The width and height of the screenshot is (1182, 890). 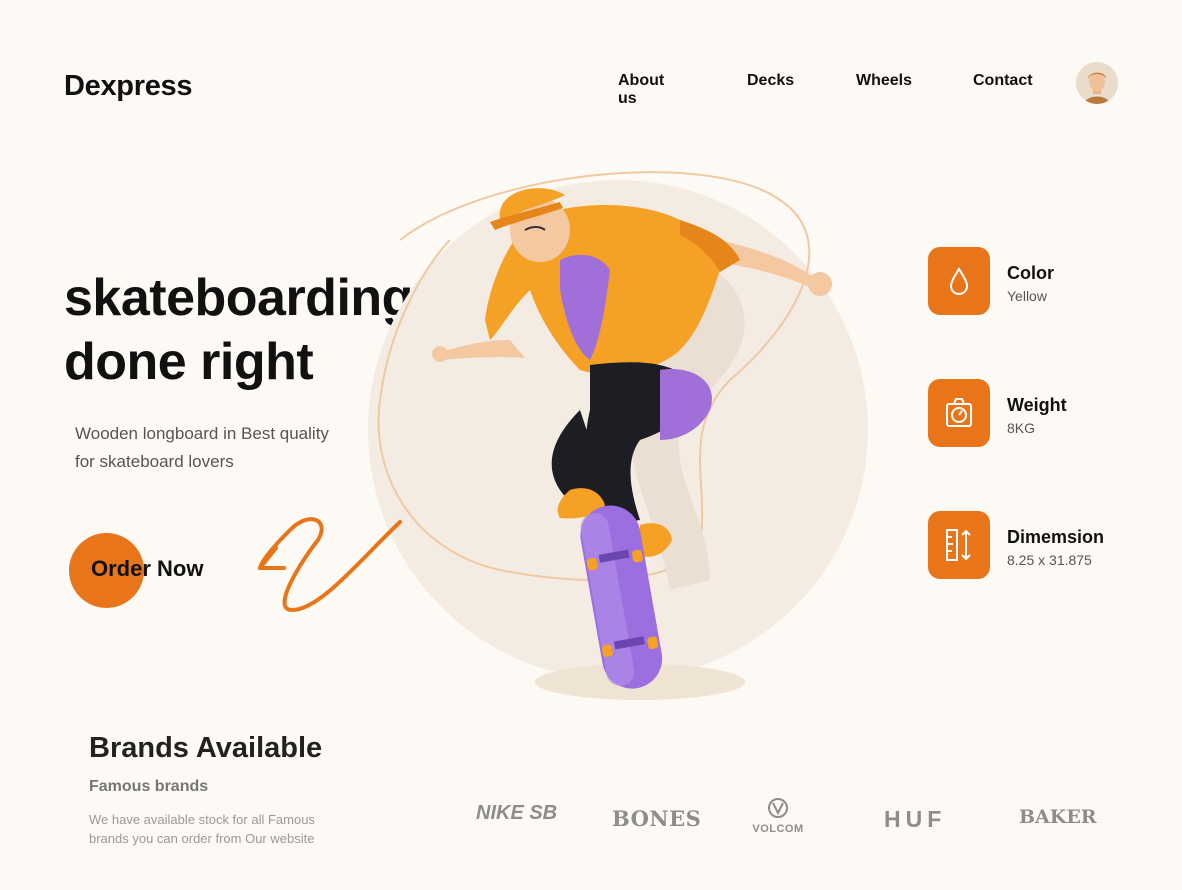 What do you see at coordinates (656, 818) in the screenshot?
I see `brand-bones-logo: BONES` at bounding box center [656, 818].